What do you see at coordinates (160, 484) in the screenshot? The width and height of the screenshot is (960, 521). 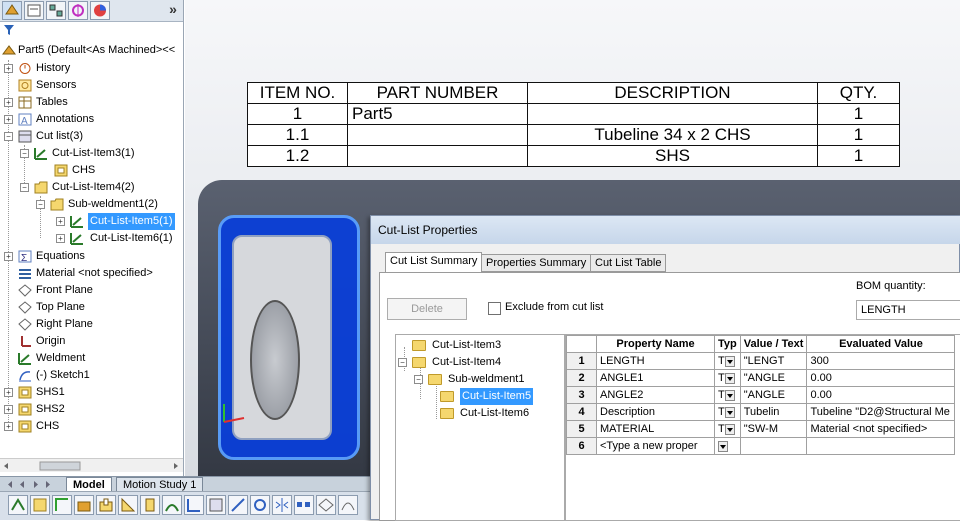 I see `tab-motion-study: Motion Study 1` at bounding box center [160, 484].